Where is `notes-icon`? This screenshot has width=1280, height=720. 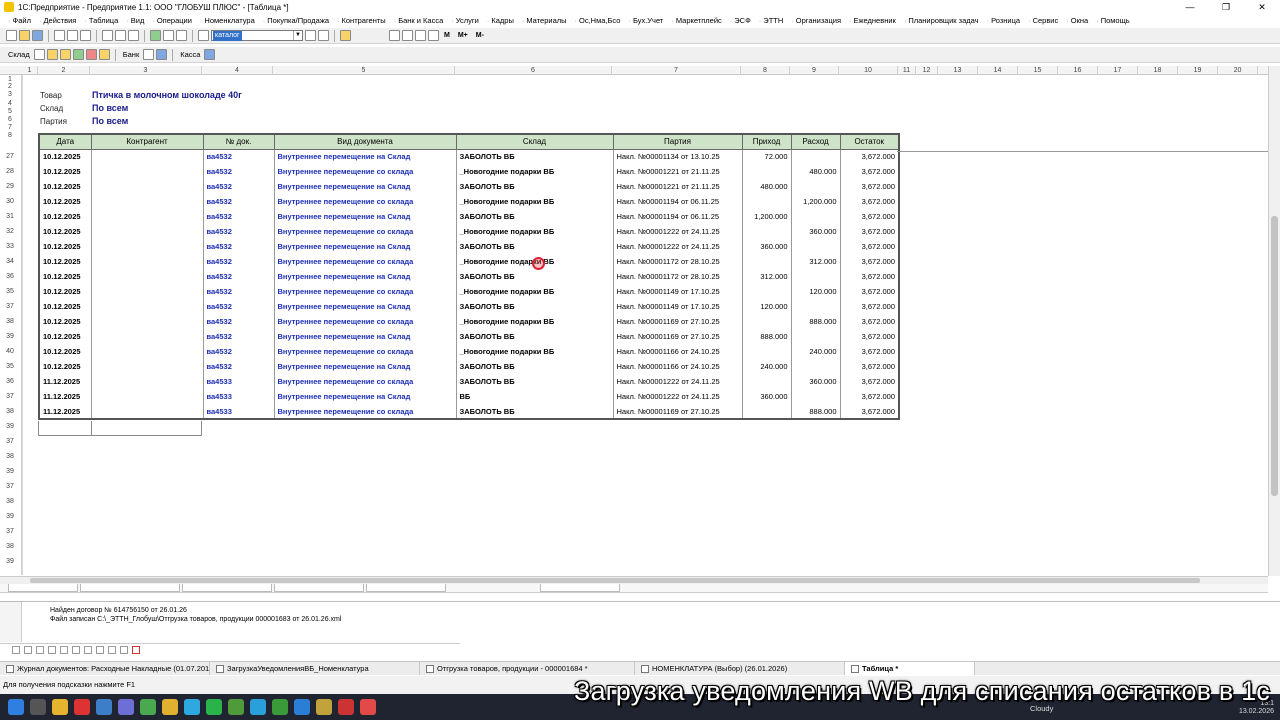
notes-icon is located at coordinates (420, 35).